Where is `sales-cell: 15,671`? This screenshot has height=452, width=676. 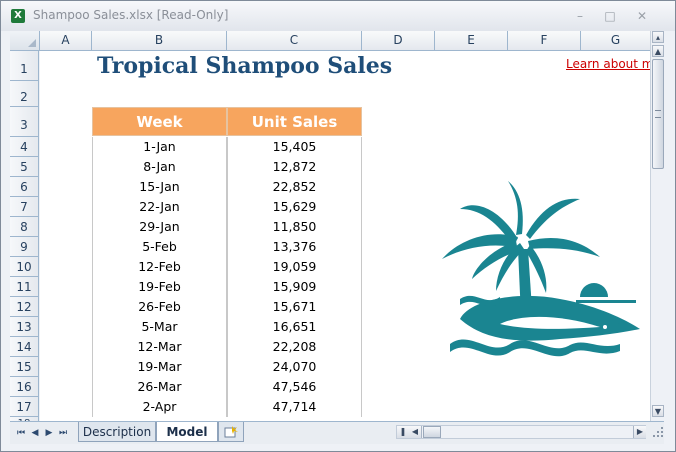
sales-cell: 15,671 is located at coordinates (294, 307).